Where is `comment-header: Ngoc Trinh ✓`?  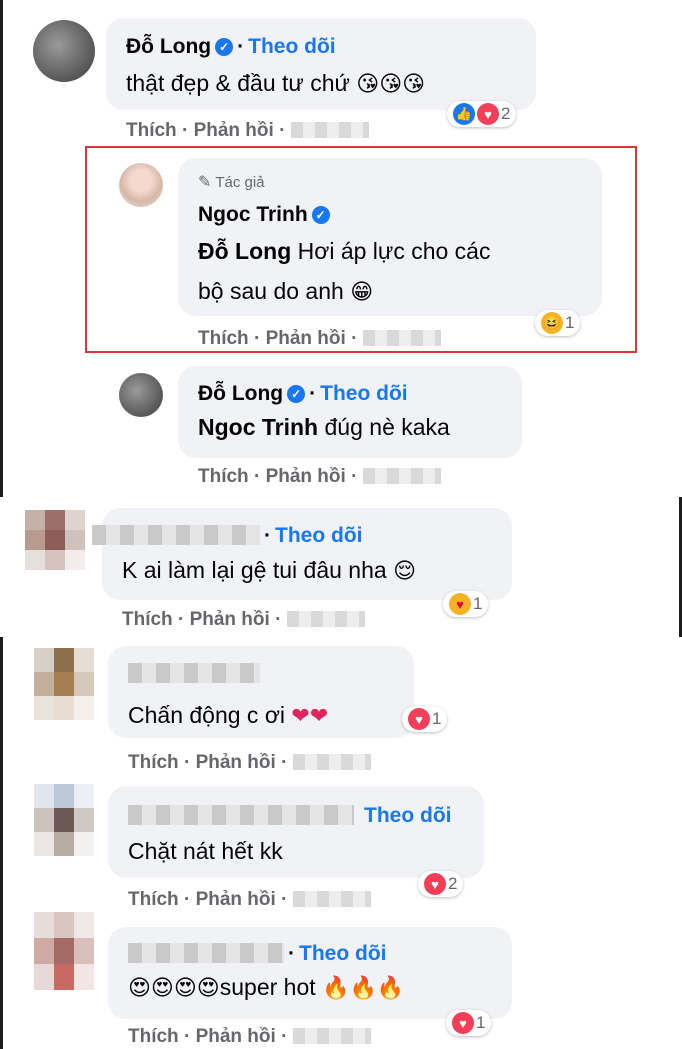
comment-header: Ngoc Trinh ✓ is located at coordinates (264, 215).